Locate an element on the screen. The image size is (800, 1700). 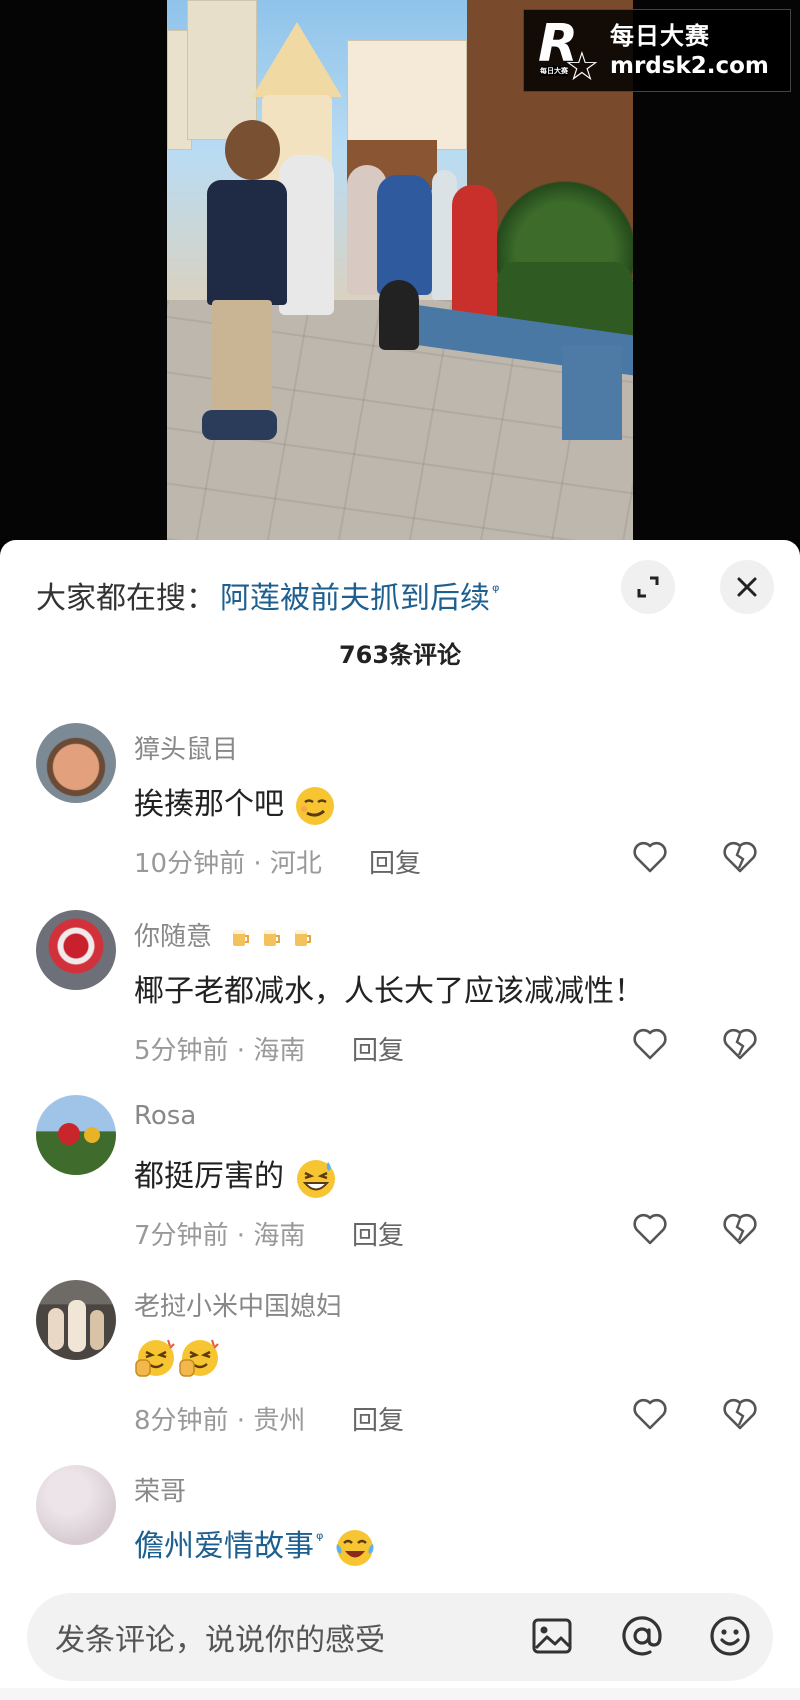
comment-time-location: 5分钟前 · 海南 is located at coordinates (220, 1051).